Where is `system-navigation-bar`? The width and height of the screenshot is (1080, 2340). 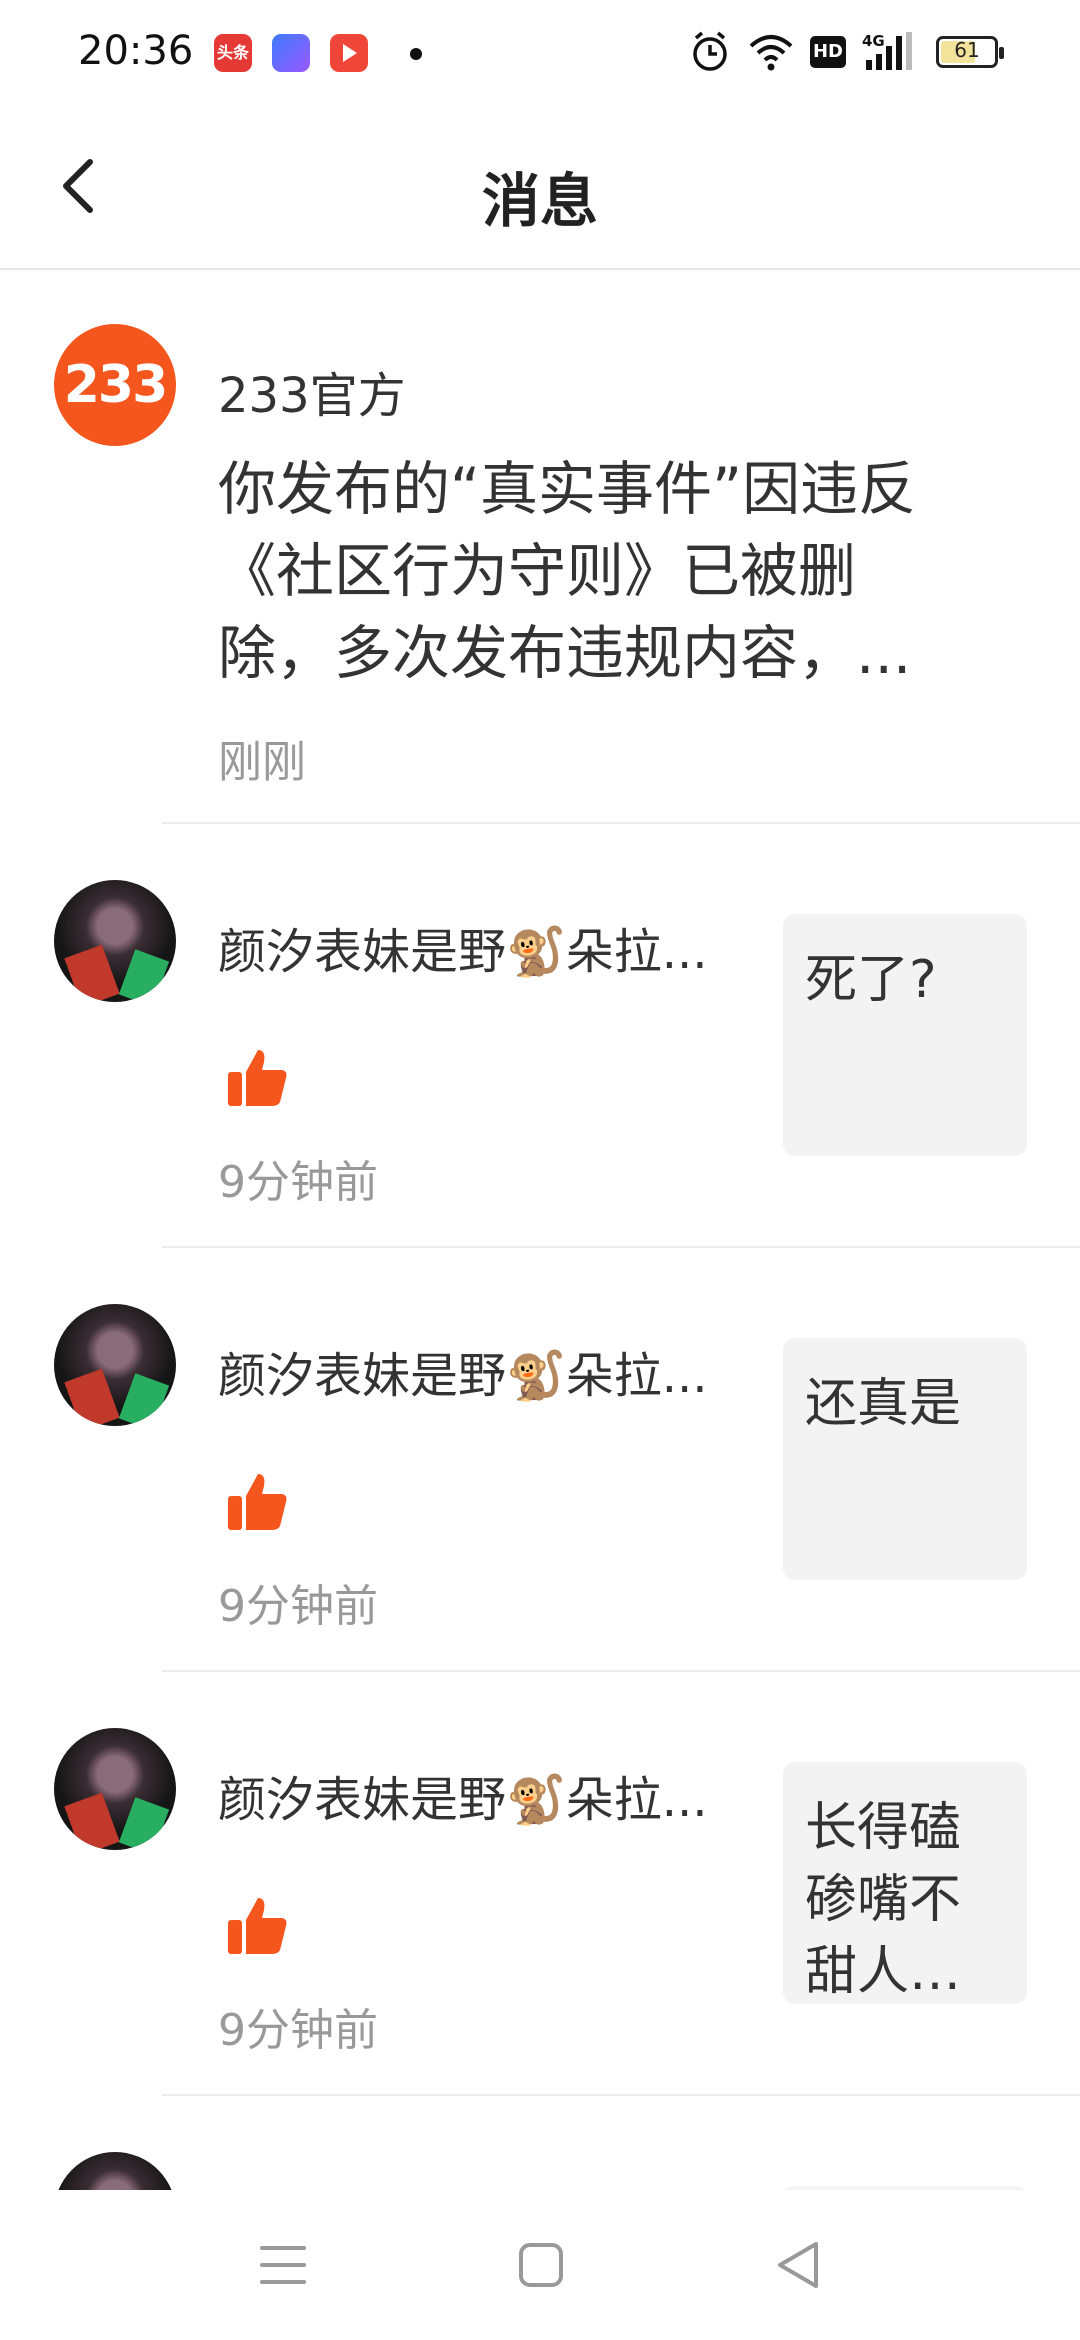 system-navigation-bar is located at coordinates (540, 2265).